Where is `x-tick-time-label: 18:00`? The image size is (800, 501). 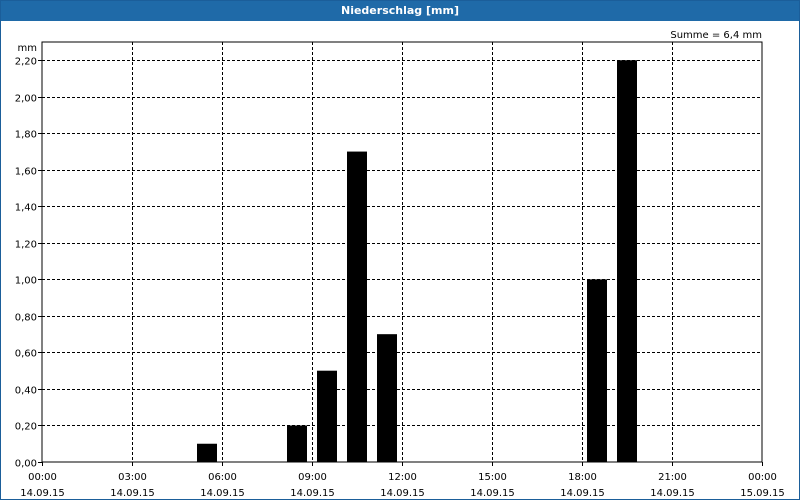 x-tick-time-label: 18:00 is located at coordinates (582, 477).